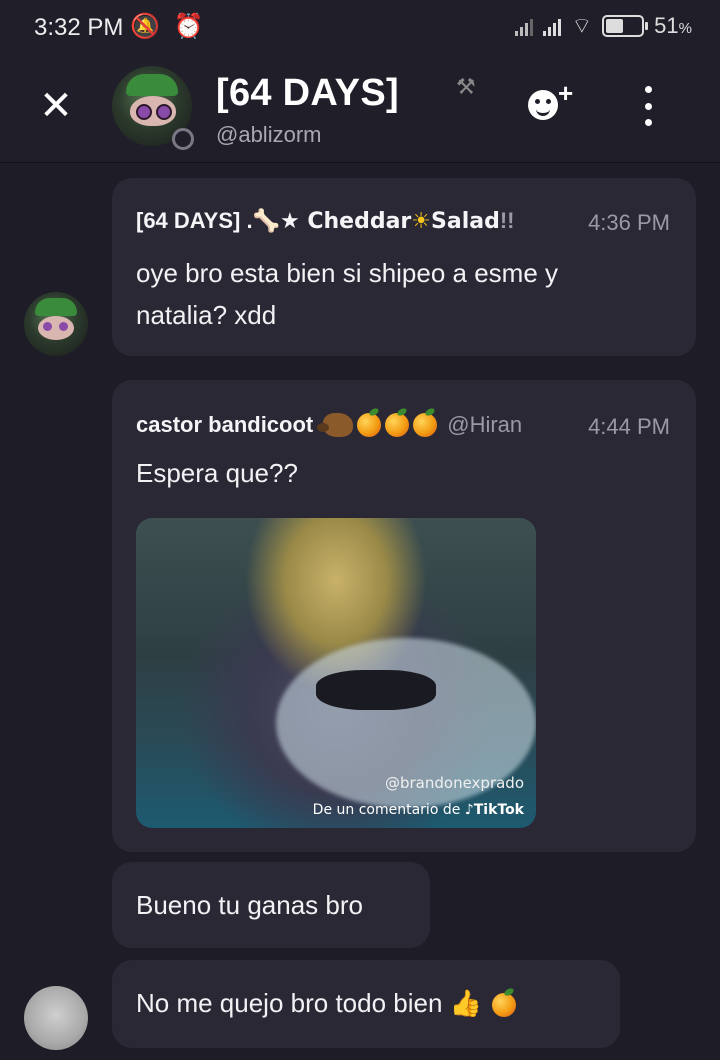  I want to click on close-icon: ✕, so click(56, 106).